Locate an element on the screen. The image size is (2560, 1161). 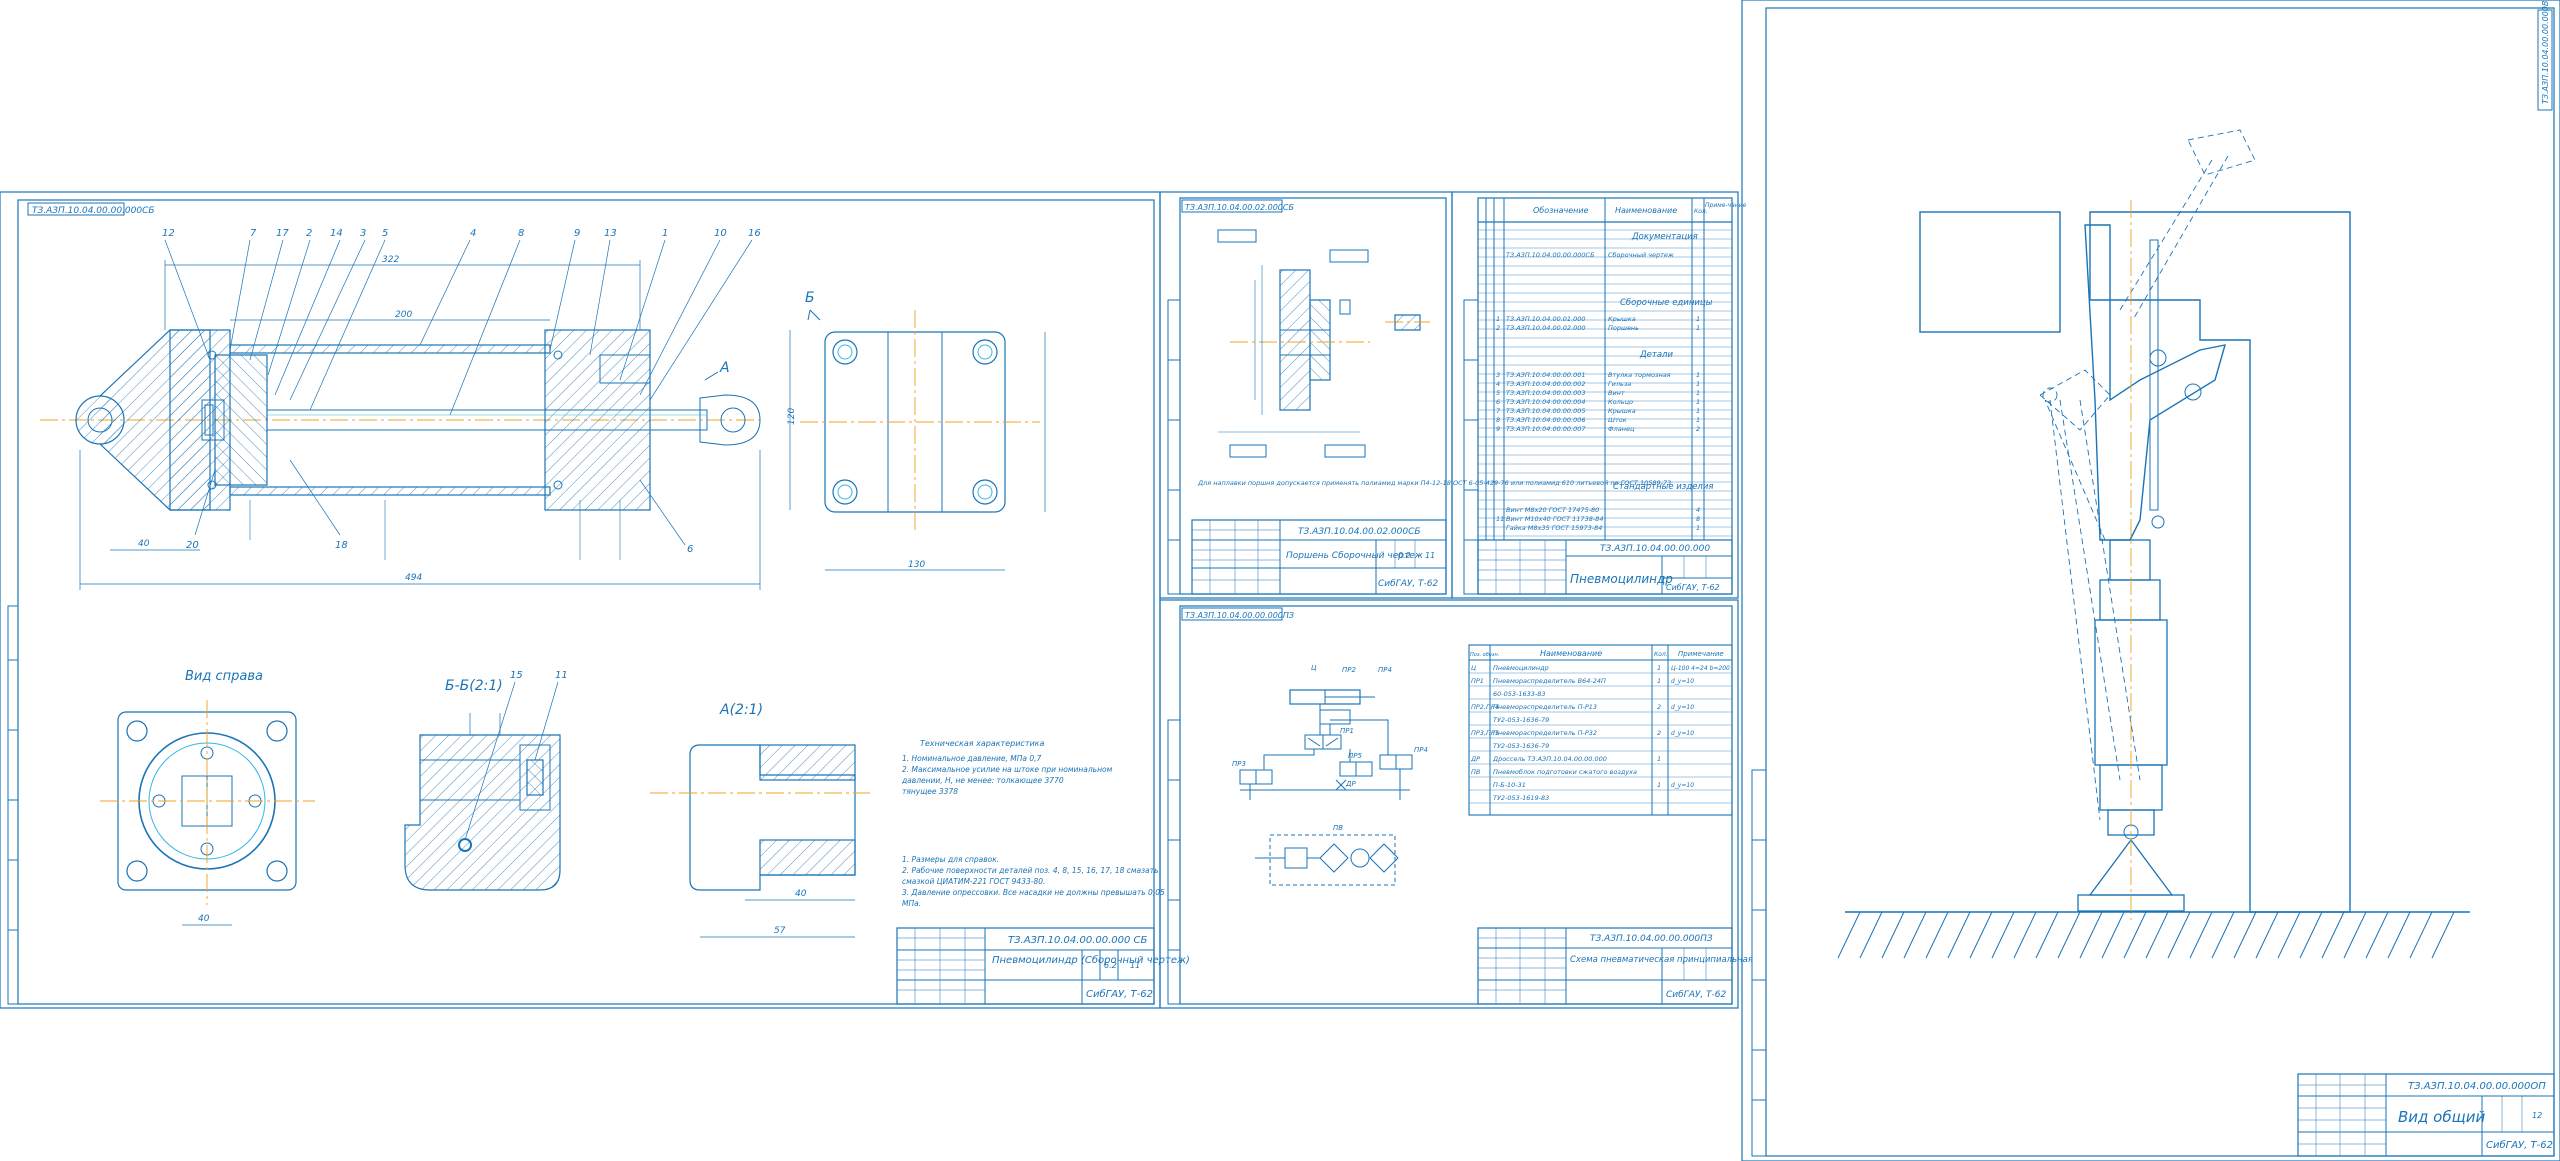
detail-a: А(2:1) 40 57 is located at coordinates (760, 820).